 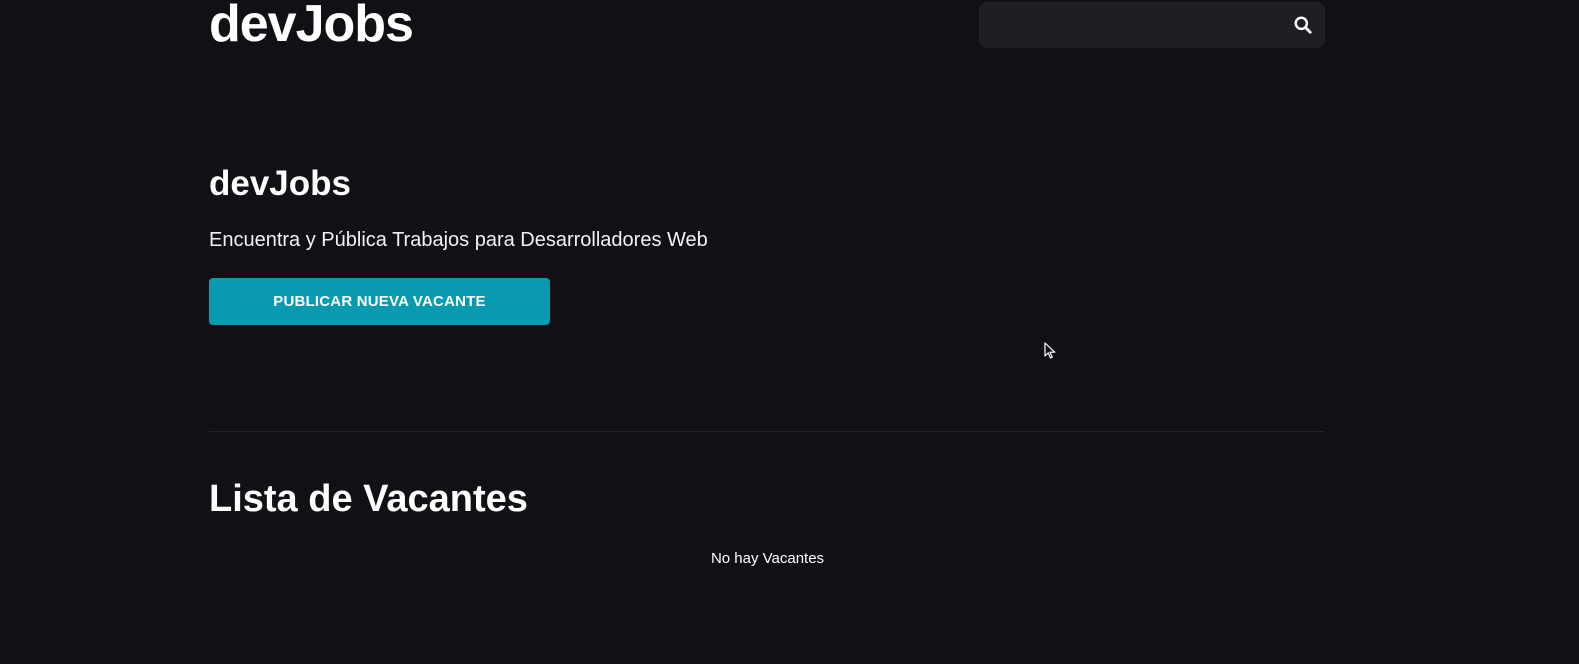 What do you see at coordinates (767, 431) in the screenshot?
I see `section-divider` at bounding box center [767, 431].